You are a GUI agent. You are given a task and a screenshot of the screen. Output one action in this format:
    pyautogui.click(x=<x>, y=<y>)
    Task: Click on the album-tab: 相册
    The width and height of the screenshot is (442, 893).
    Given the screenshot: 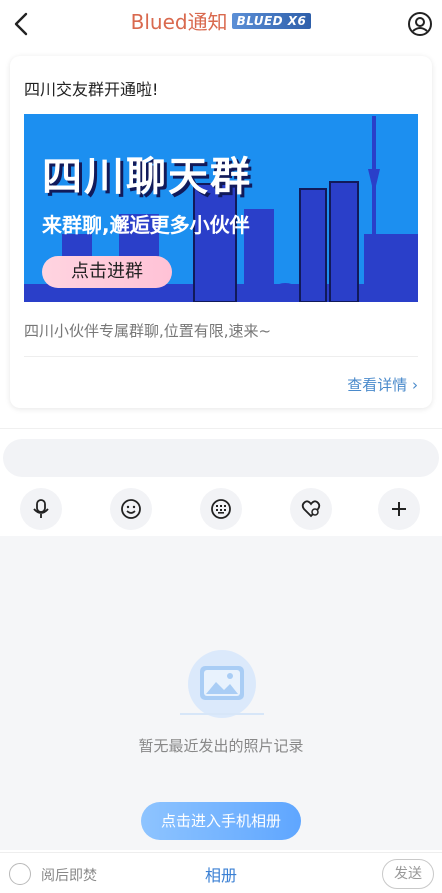 What is the action you would take?
    pyautogui.click(x=221, y=874)
    